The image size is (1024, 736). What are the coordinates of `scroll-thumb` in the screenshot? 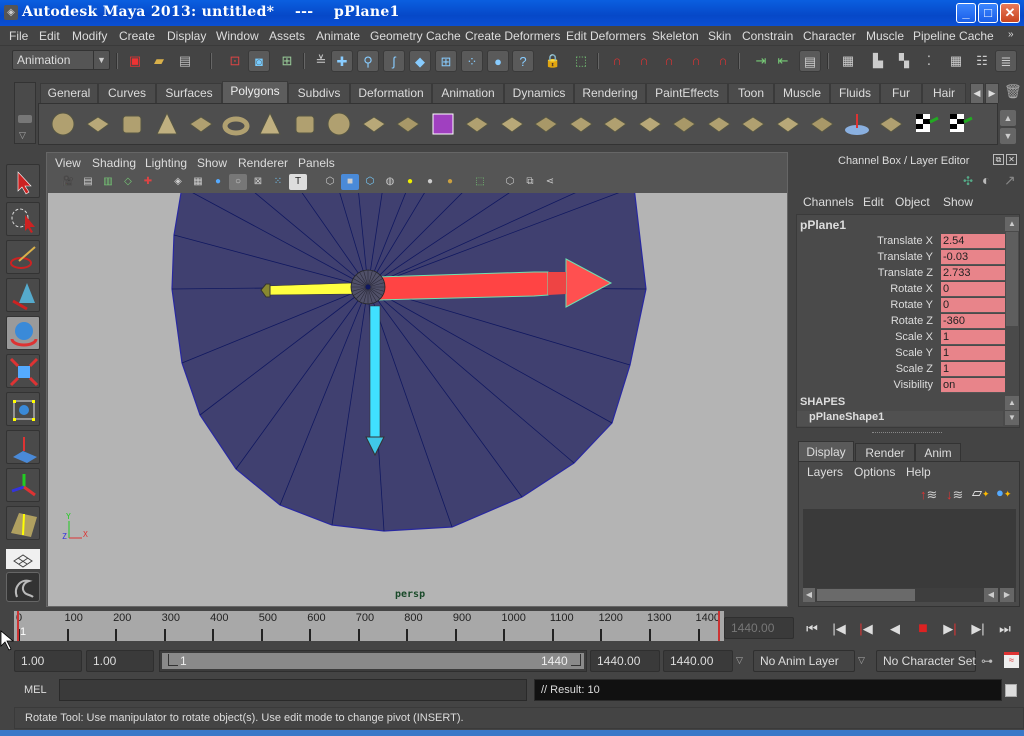 It's located at (866, 595).